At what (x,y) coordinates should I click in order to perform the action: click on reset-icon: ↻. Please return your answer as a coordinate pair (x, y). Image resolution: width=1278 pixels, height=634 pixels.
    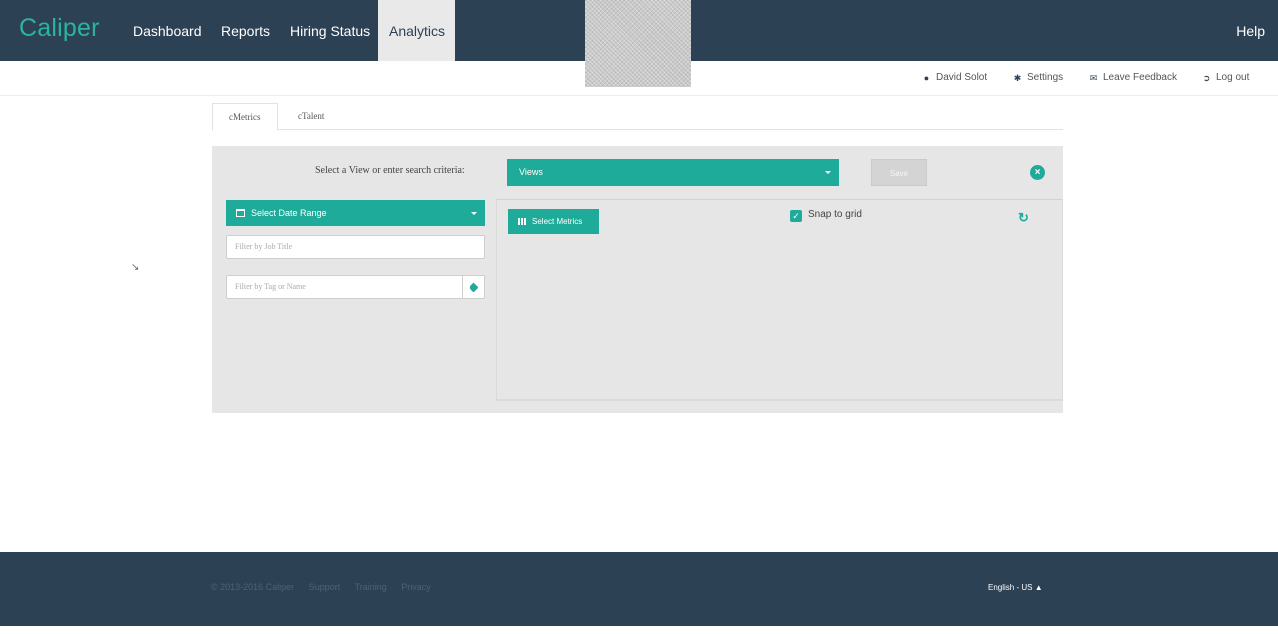
    Looking at the image, I should click on (1023, 218).